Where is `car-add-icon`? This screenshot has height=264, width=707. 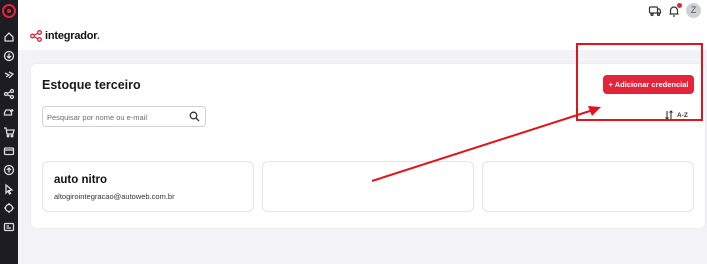
car-add-icon is located at coordinates (9, 113).